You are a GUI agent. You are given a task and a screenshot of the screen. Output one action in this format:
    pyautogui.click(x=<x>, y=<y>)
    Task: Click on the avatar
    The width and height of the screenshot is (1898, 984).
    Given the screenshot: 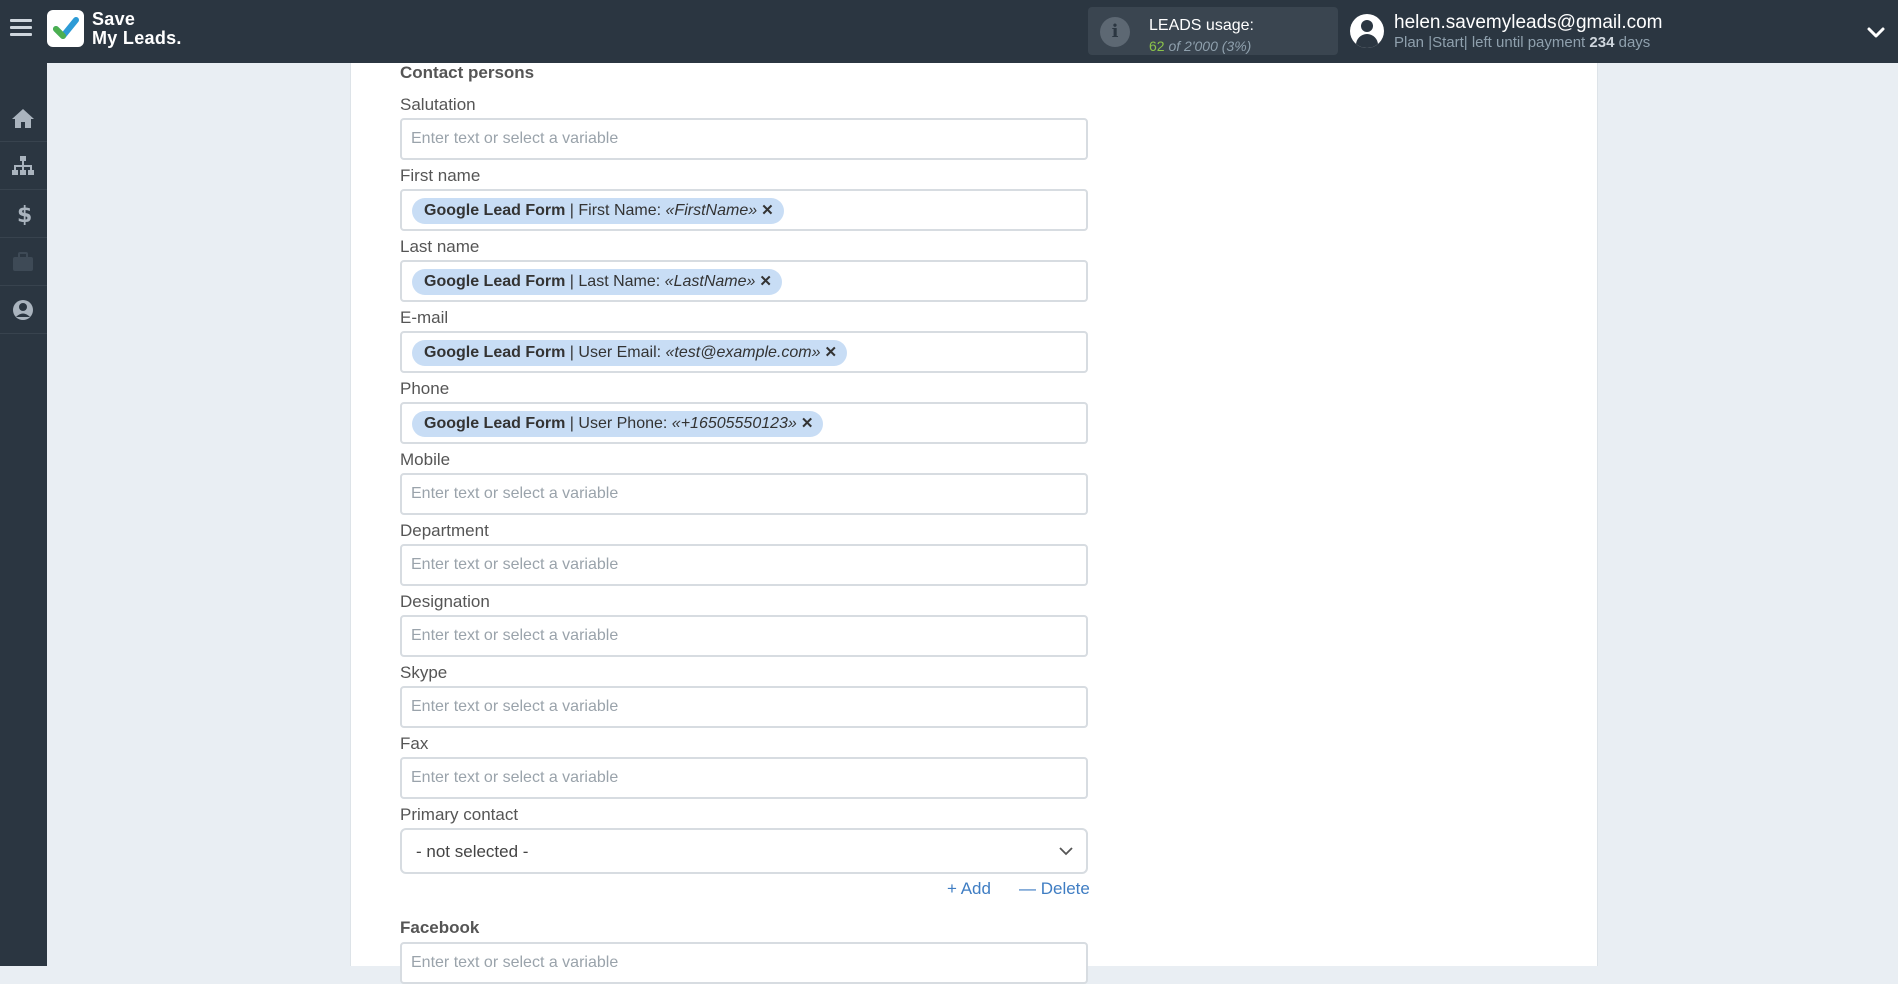 What is the action you would take?
    pyautogui.click(x=1367, y=31)
    